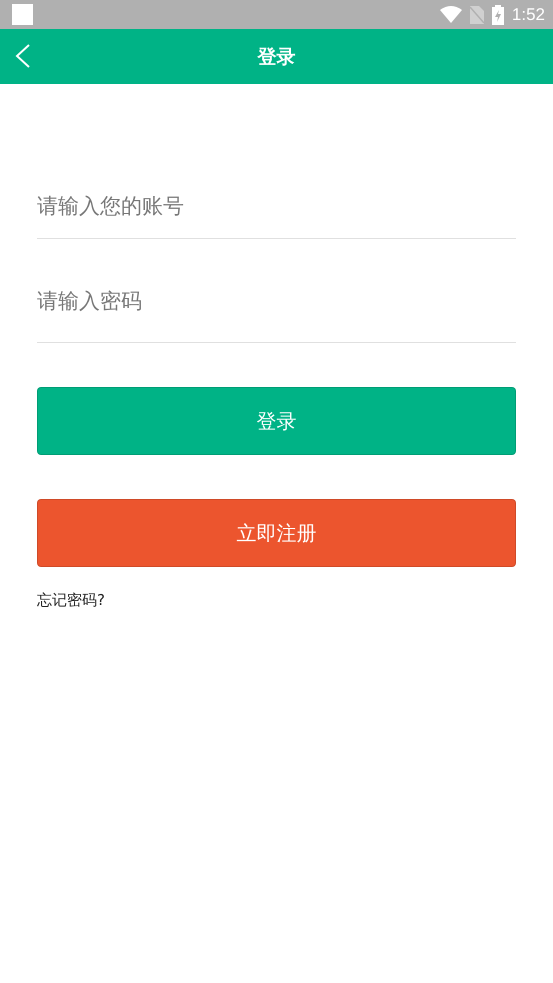 Image resolution: width=553 pixels, height=983 pixels. What do you see at coordinates (276, 600) in the screenshot?
I see `forgot-password-link: 忘记密码?` at bounding box center [276, 600].